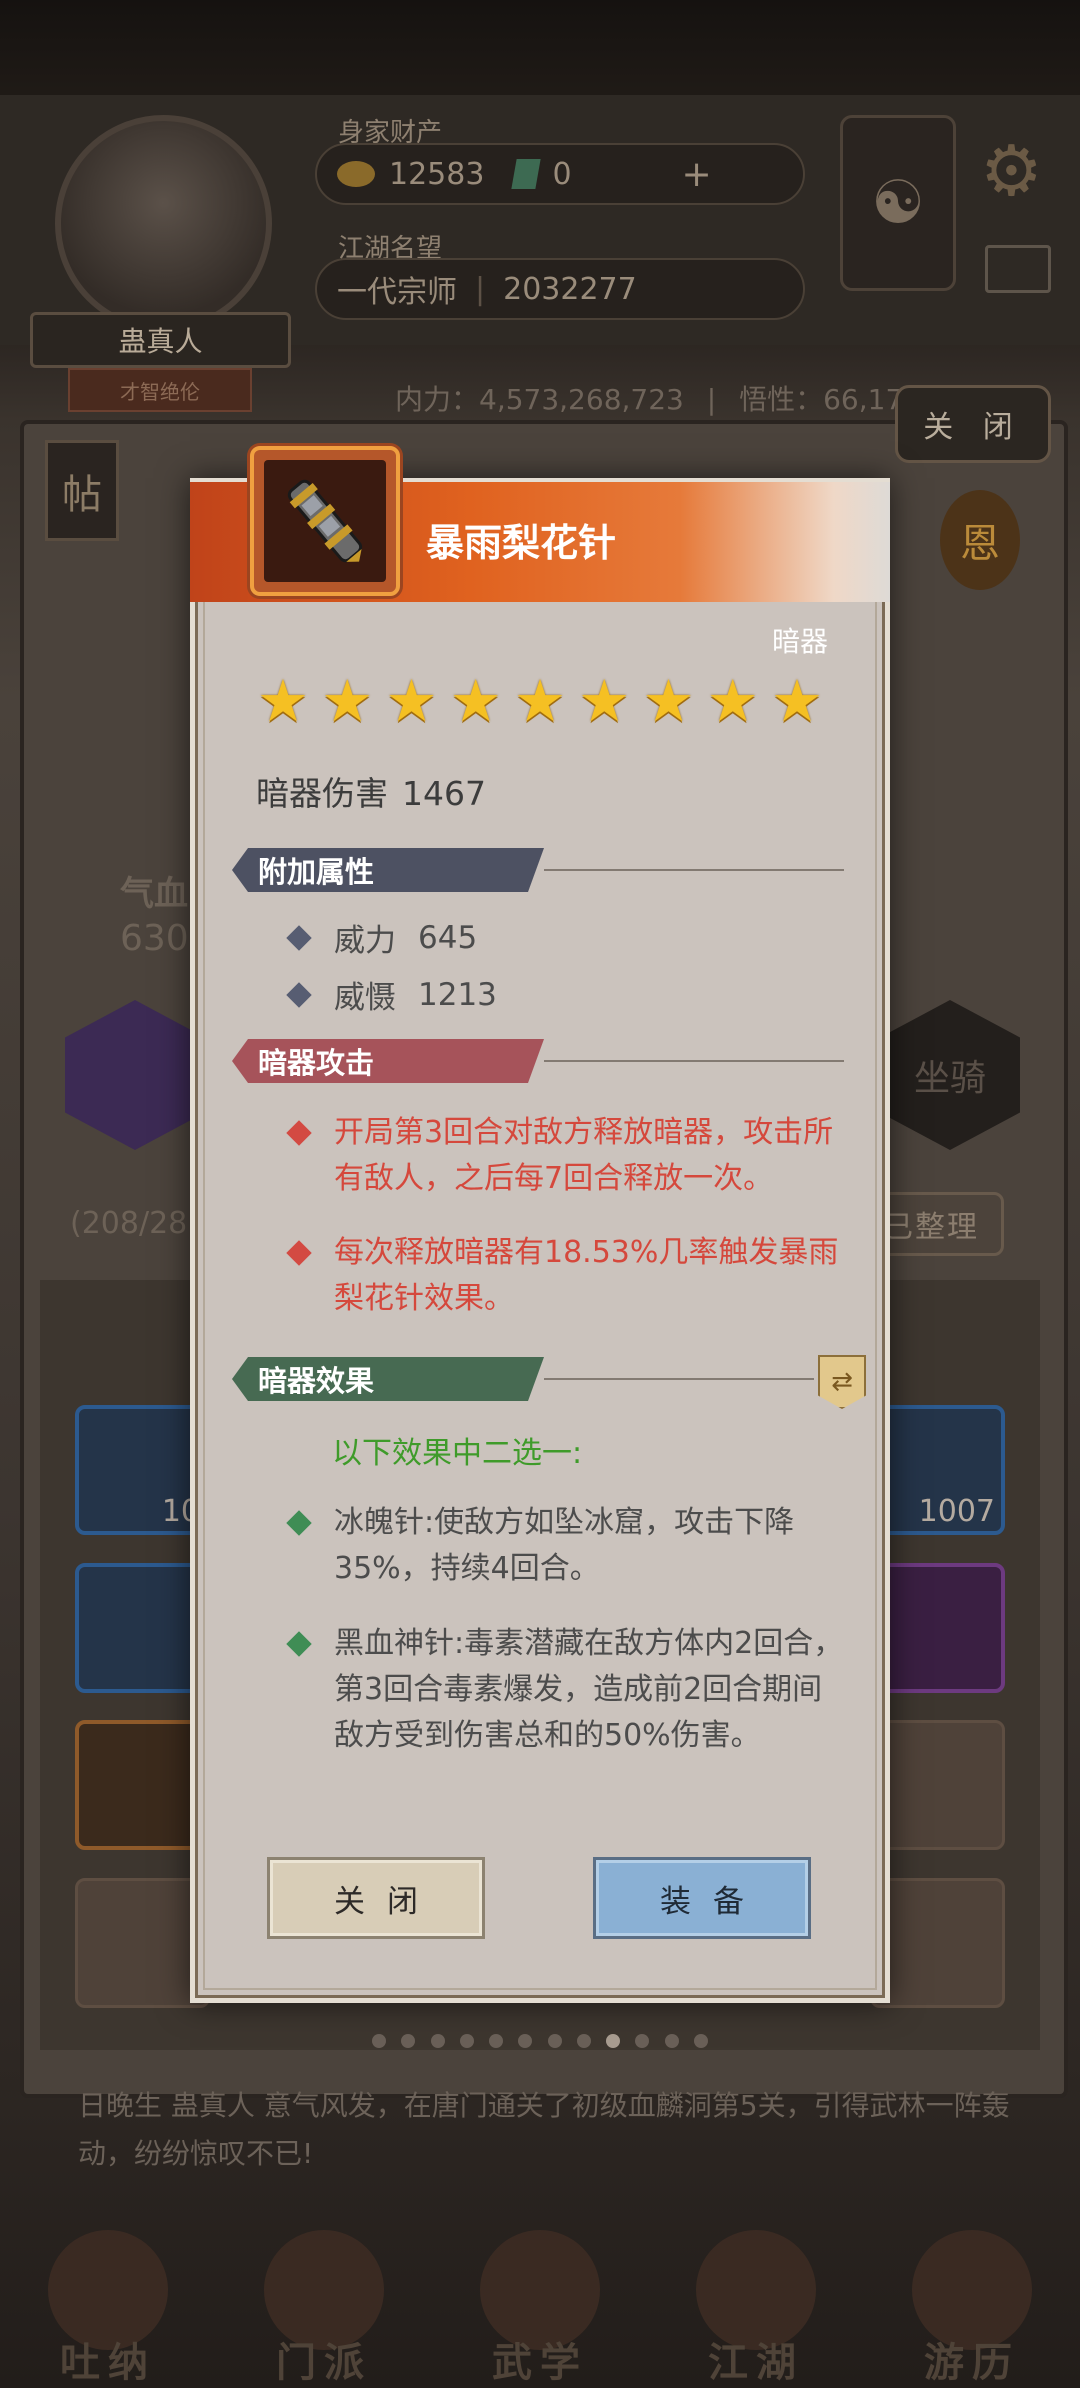 The height and width of the screenshot is (2388, 1080). What do you see at coordinates (82, 490) in the screenshot?
I see `invitation-icon: 帖` at bounding box center [82, 490].